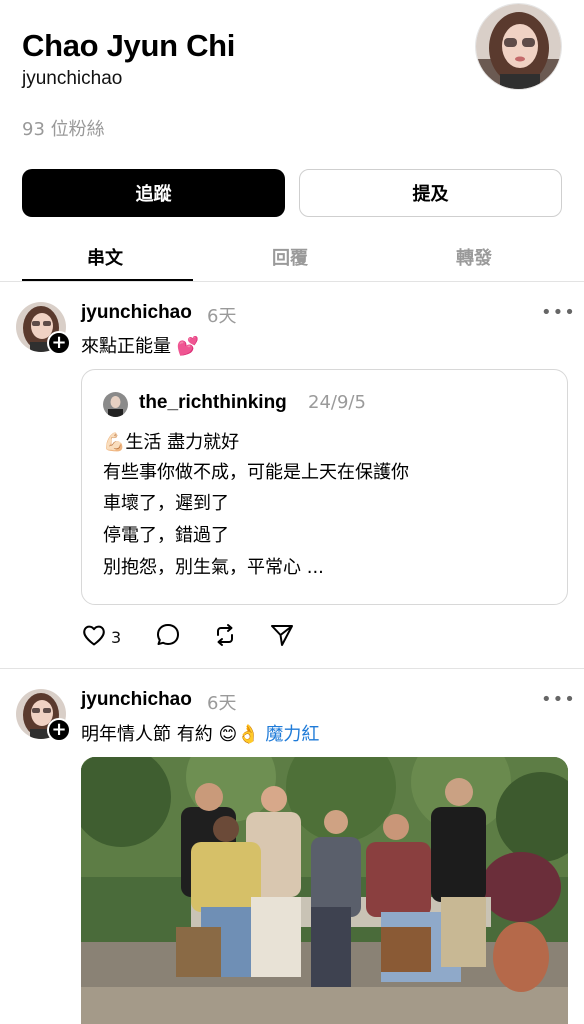 Image resolution: width=584 pixels, height=1024 pixels. Describe the element at coordinates (292, 734) in the screenshot. I see `topic-tag-link: 魔力紅` at that location.